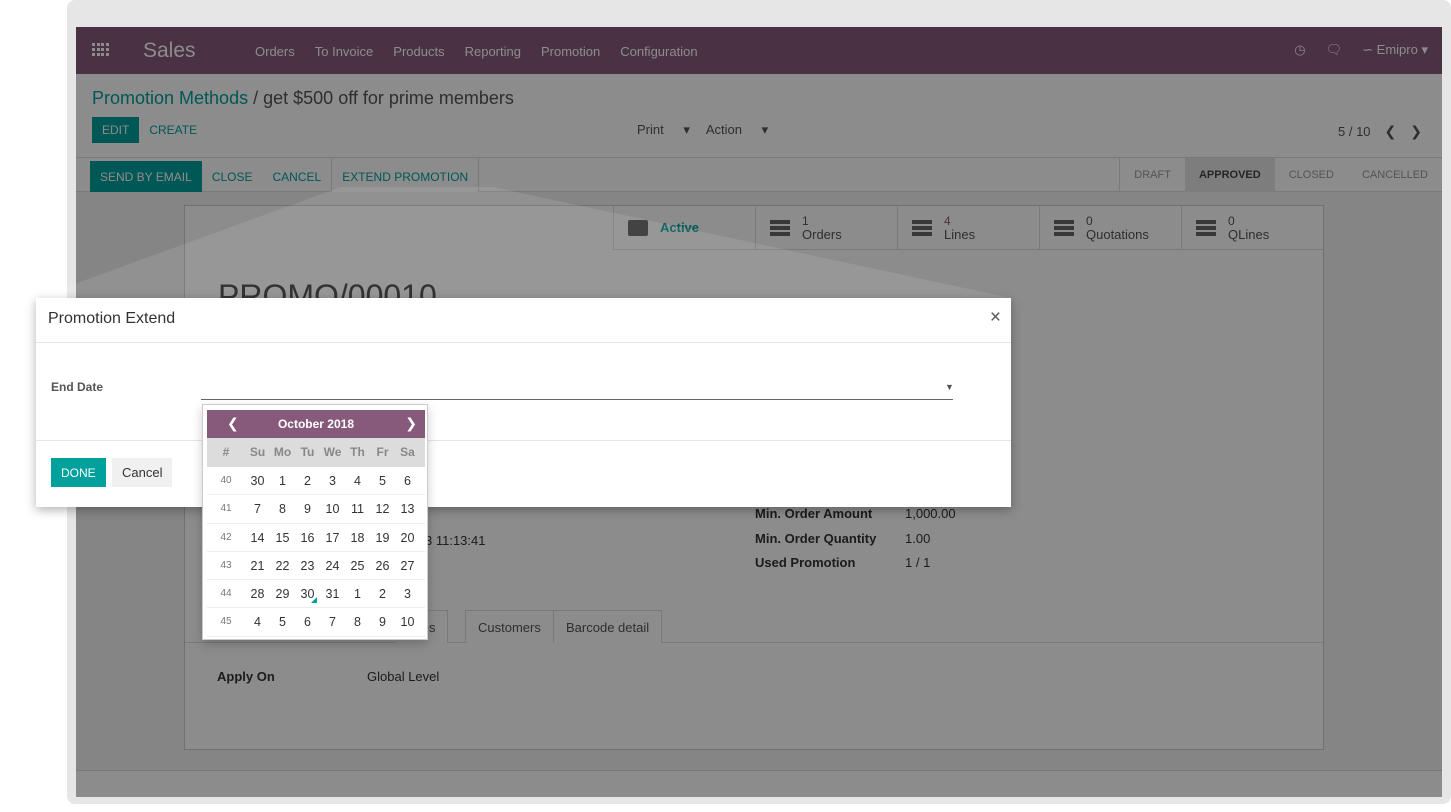 Image resolution: width=1451 pixels, height=812 pixels. What do you see at coordinates (382, 537) in the screenshot?
I see `calendar-day: 19` at bounding box center [382, 537].